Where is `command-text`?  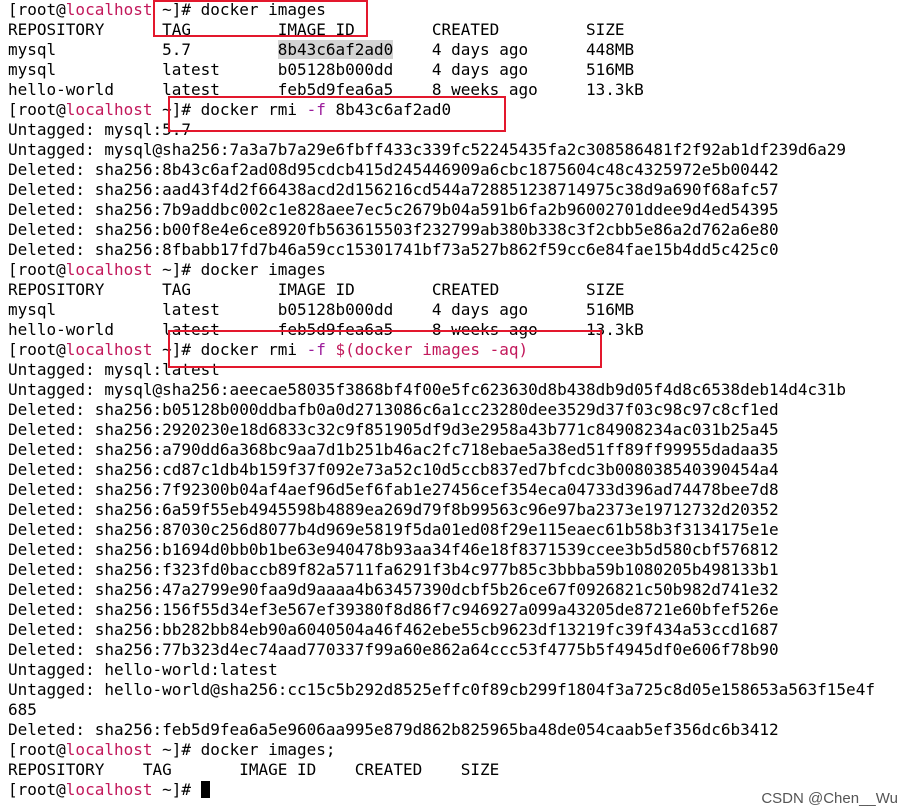 command-text is located at coordinates (196, 789).